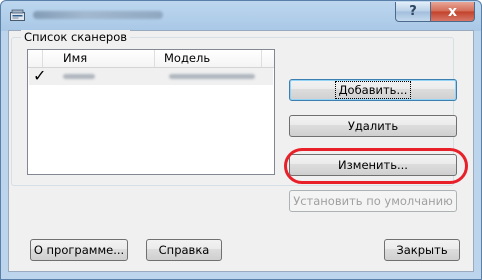 This screenshot has height=280, width=482. What do you see at coordinates (209, 58) in the screenshot?
I see `column-header-model: Модель` at bounding box center [209, 58].